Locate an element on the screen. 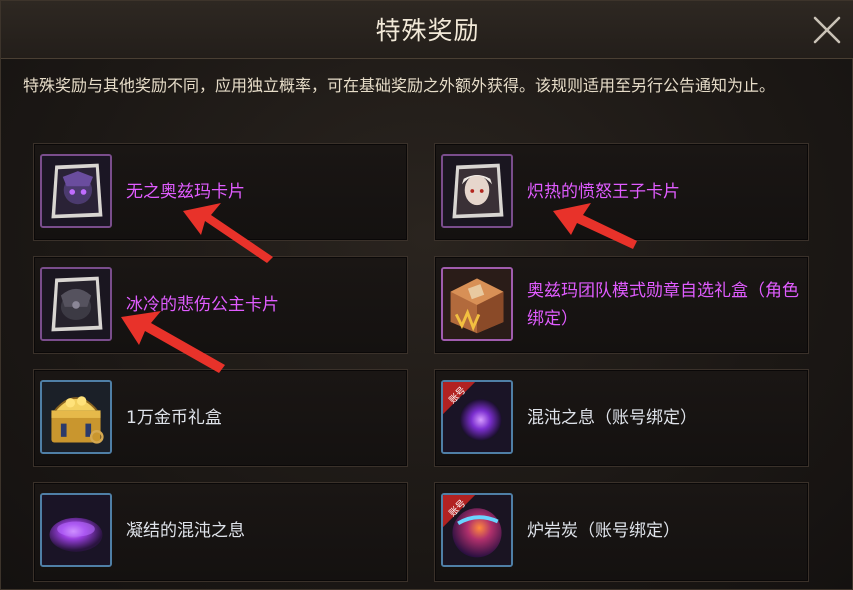 This screenshot has height=590, width=853. purple-crystal-icon is located at coordinates (76, 530).